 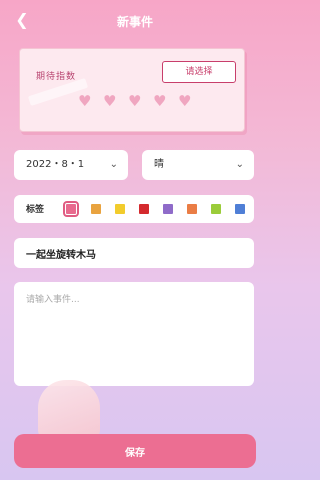 I want to click on date-select: 2022・8・1 ⌄, so click(x=71, y=165).